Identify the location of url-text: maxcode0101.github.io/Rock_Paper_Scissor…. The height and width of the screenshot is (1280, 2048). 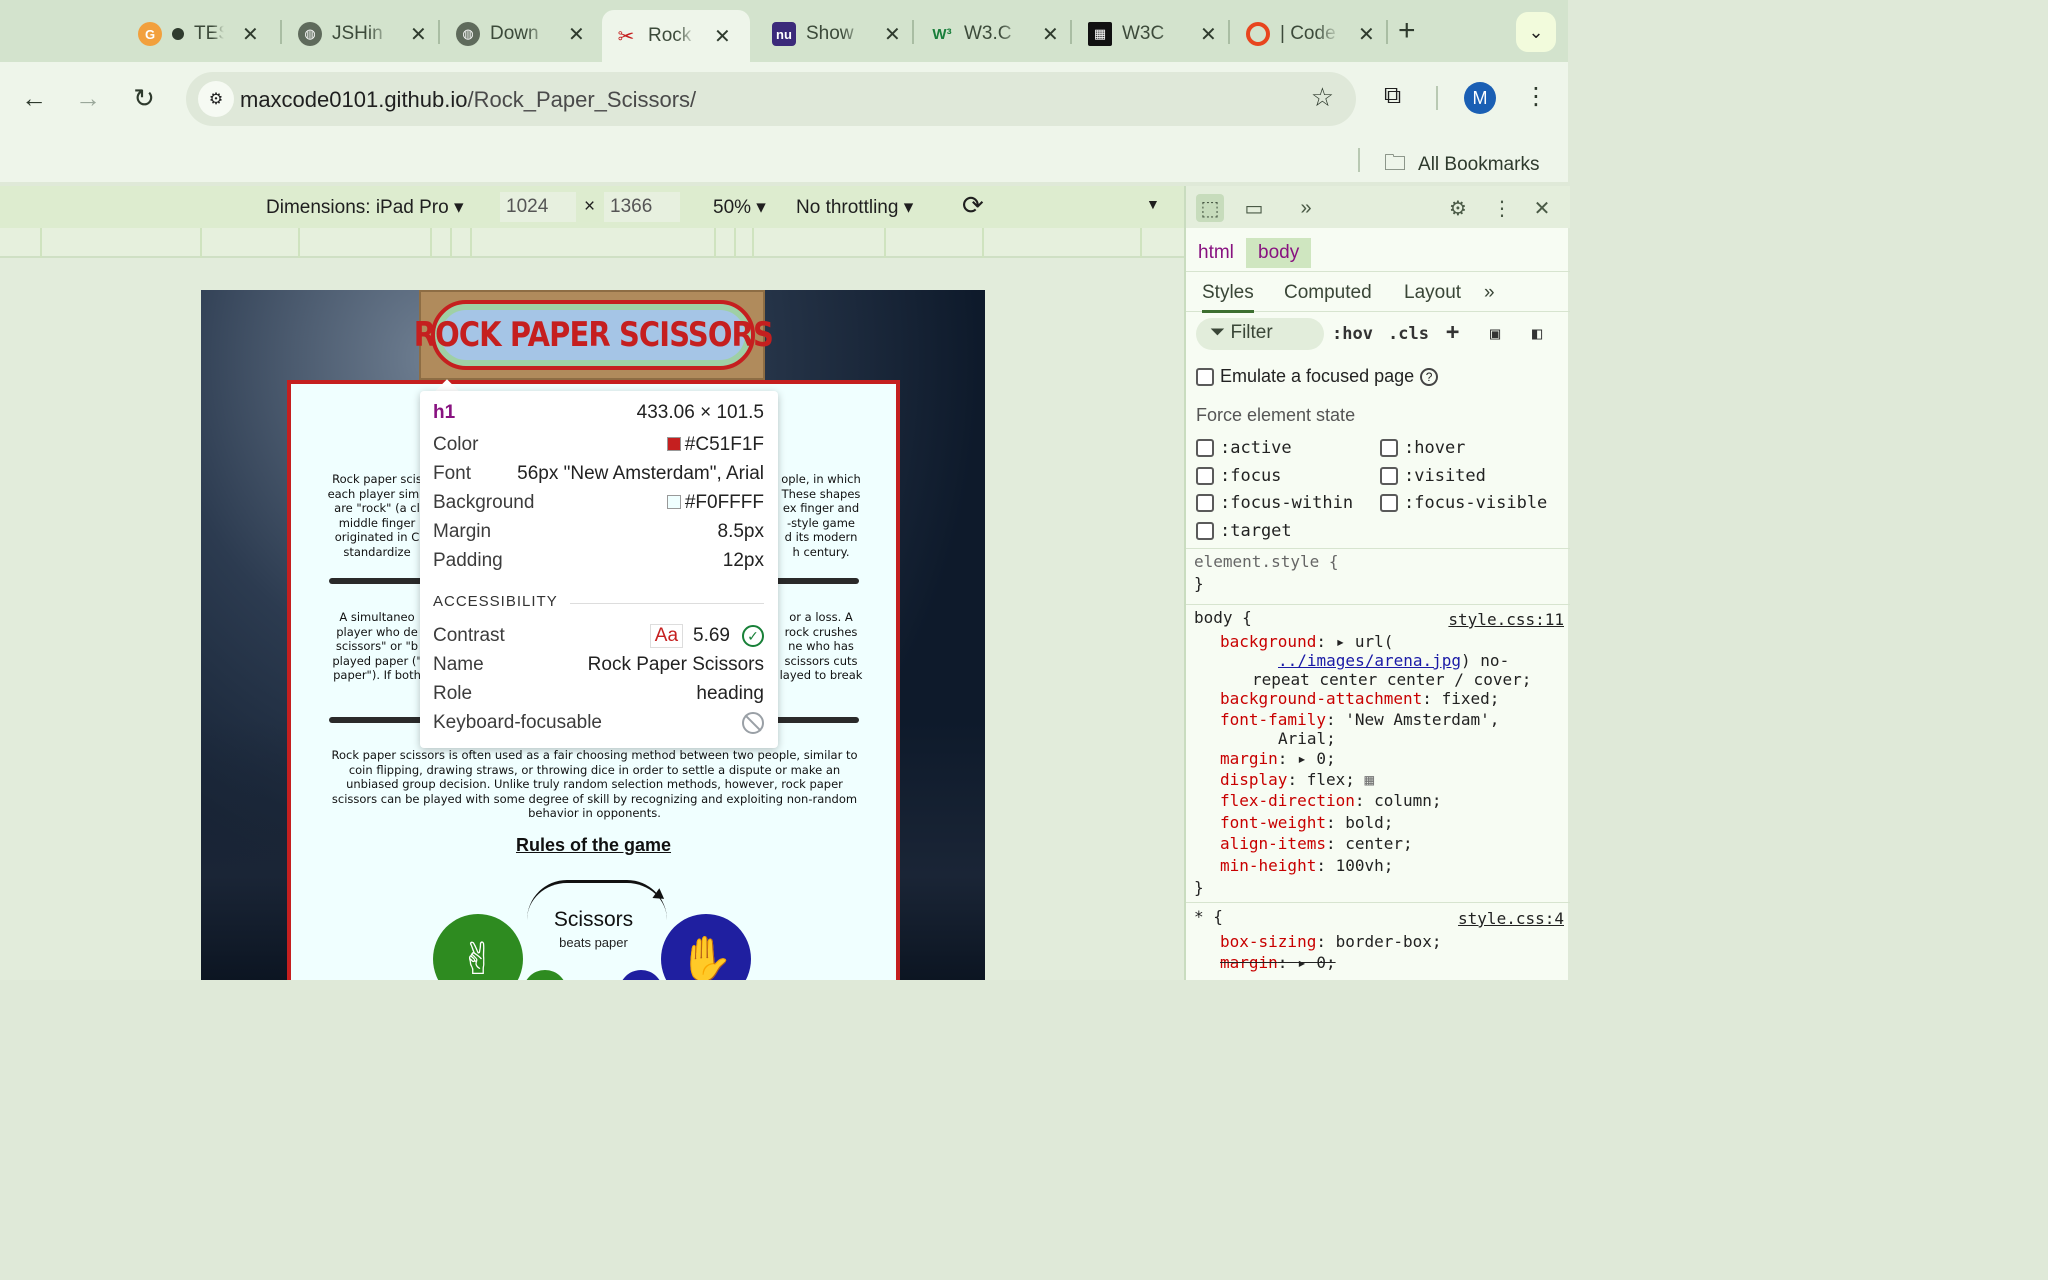
(468, 100).